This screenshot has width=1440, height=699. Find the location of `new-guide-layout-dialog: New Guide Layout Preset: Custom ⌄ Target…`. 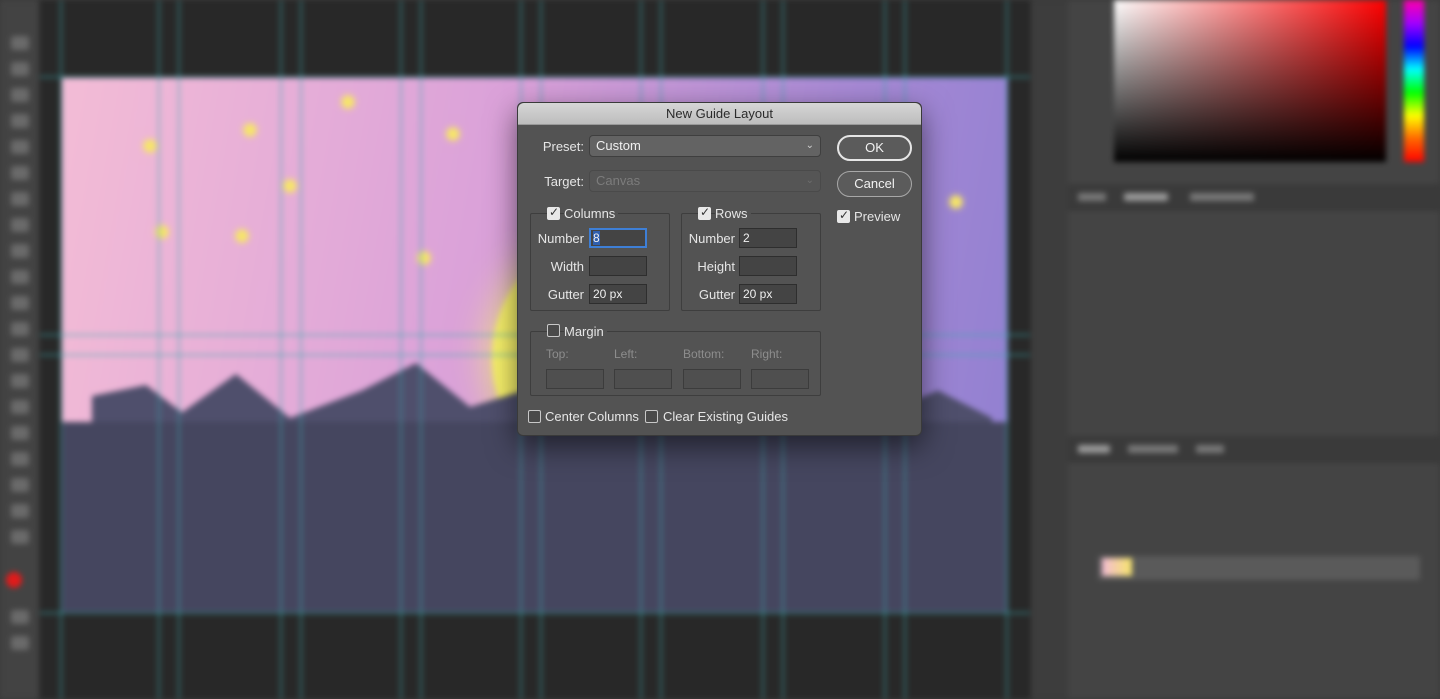

new-guide-layout-dialog: New Guide Layout Preset: Custom ⌄ Target… is located at coordinates (719, 269).